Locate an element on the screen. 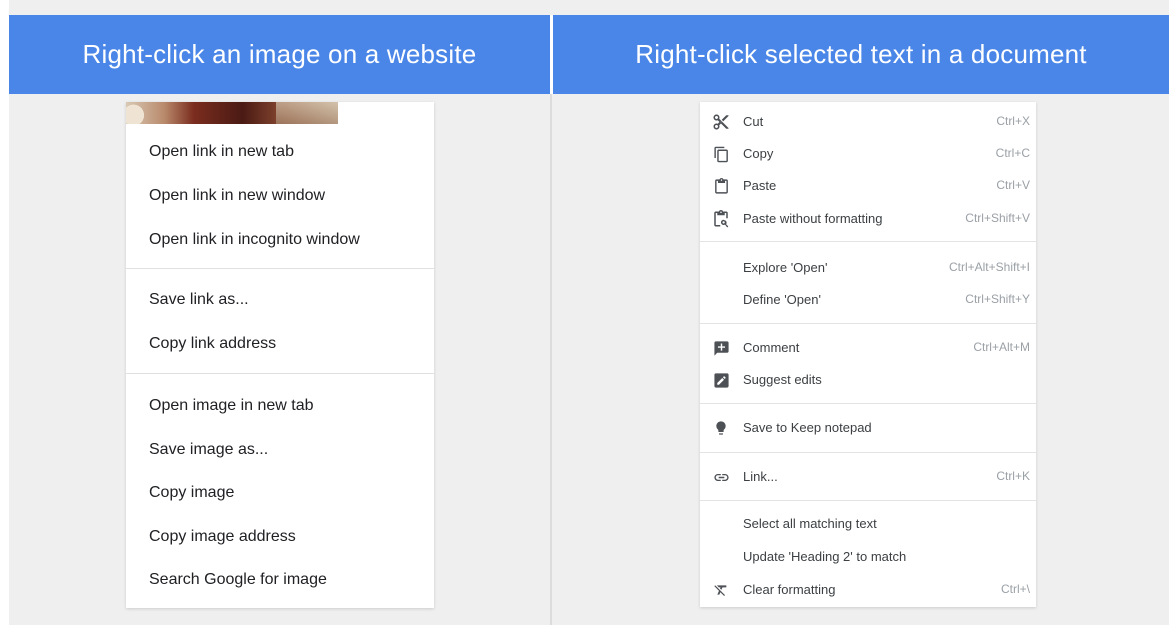  scissors-icon is located at coordinates (721, 122).